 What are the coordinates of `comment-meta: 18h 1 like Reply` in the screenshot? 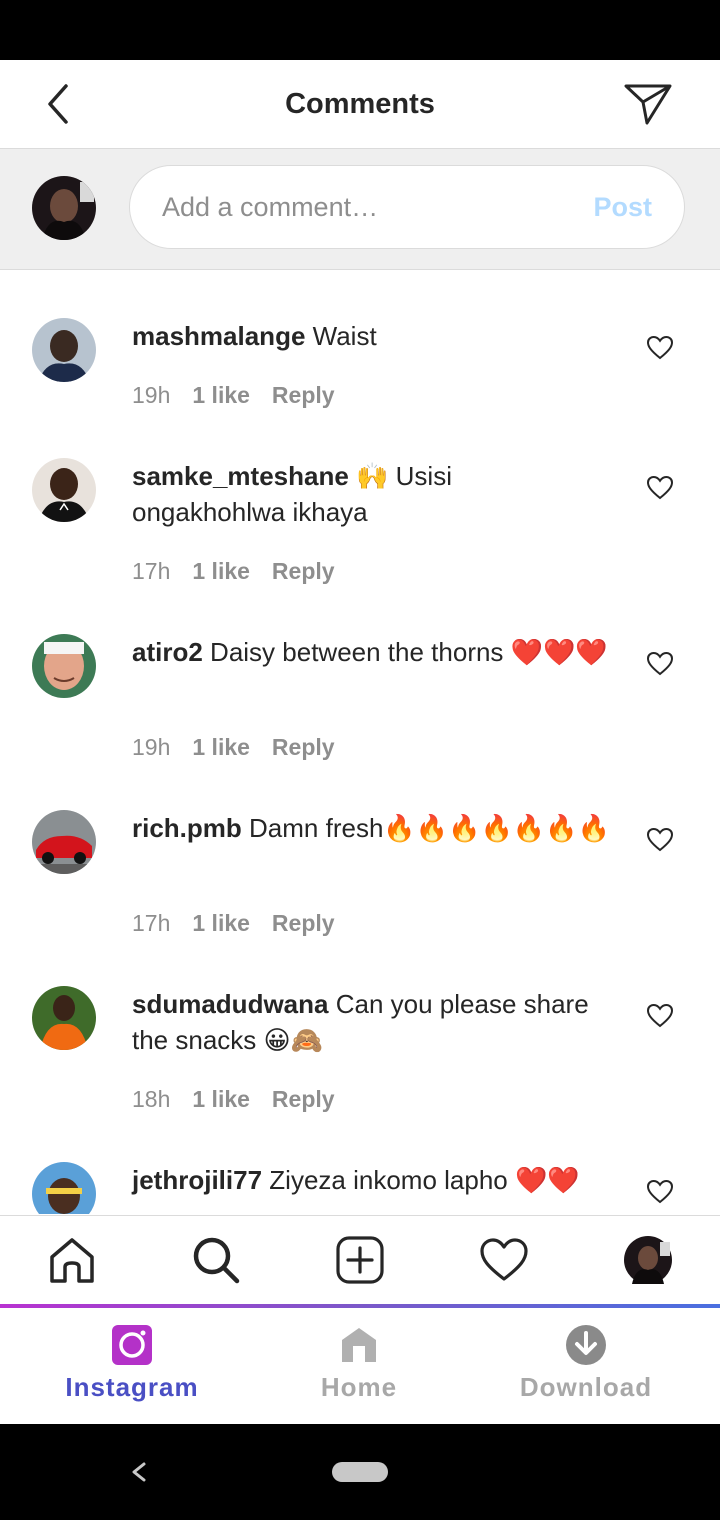 It's located at (244, 1099).